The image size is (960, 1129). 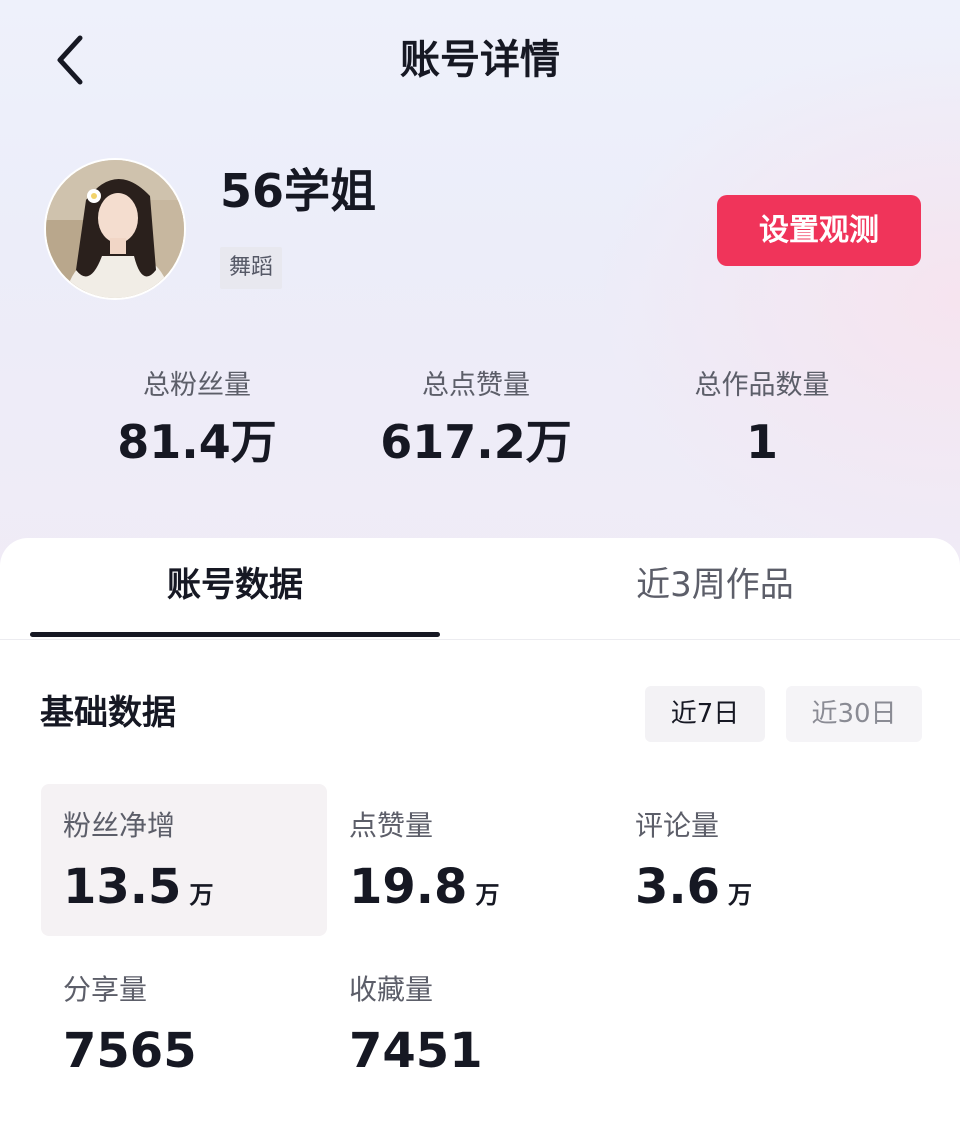 I want to click on metric-value: 7565, so click(x=130, y=1056).